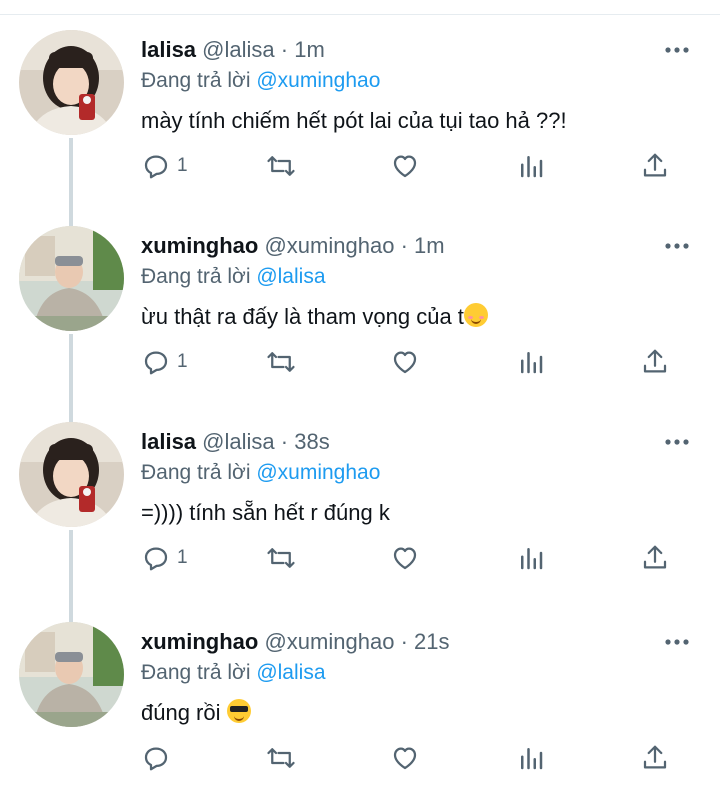  I want to click on tweet-header: xuminghao @xuminghao · 21s, so click(295, 642).